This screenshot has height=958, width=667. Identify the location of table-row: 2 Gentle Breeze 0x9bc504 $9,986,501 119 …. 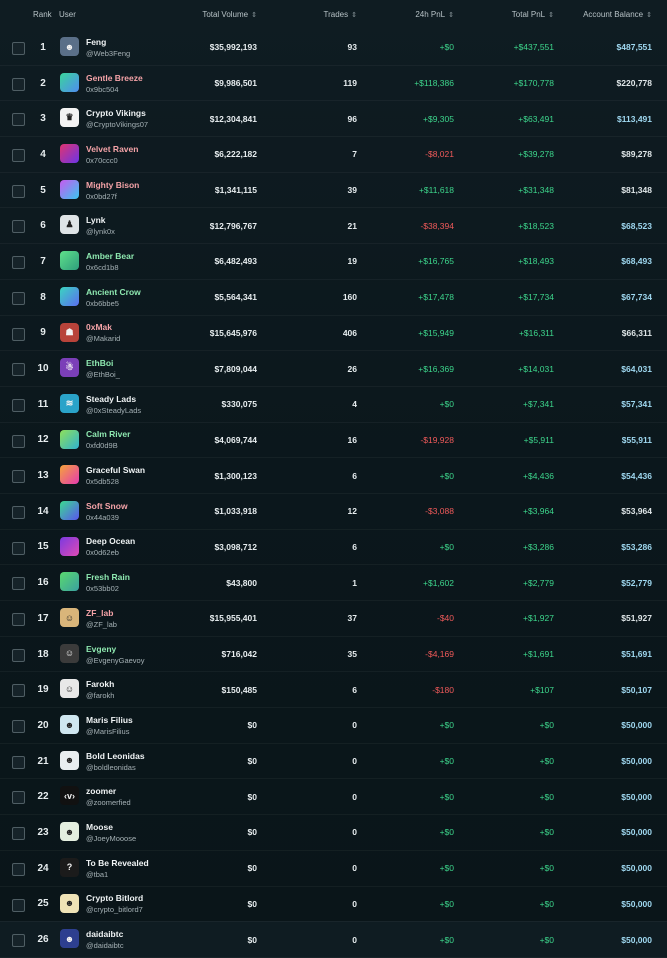
(333, 84).